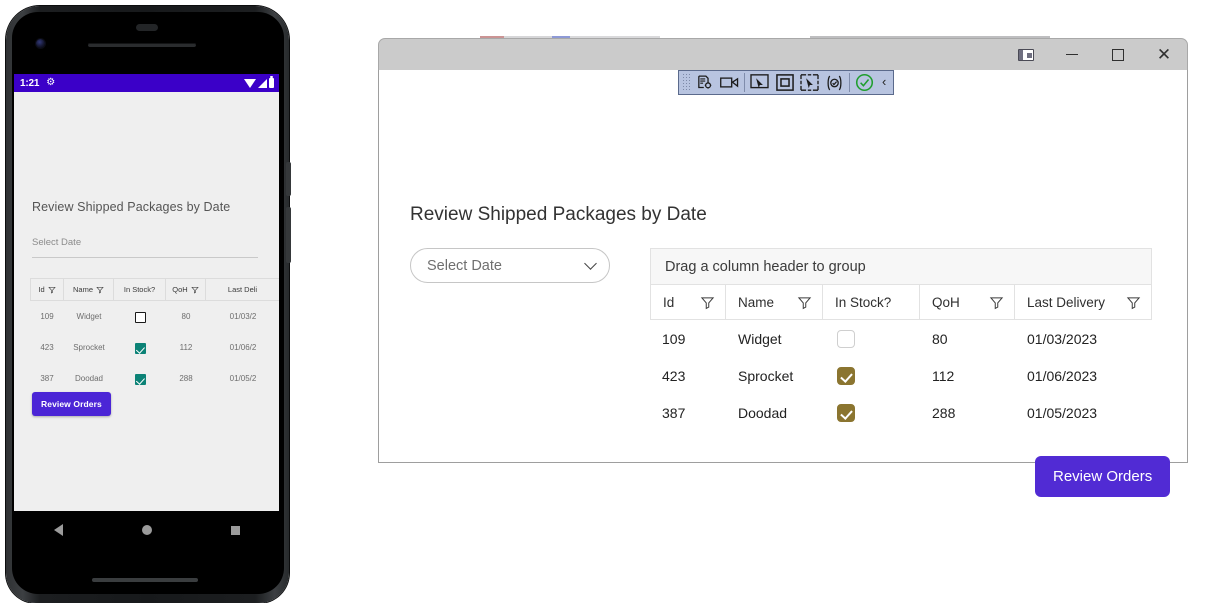 This screenshot has width=1220, height=603. What do you see at coordinates (674, 412) in the screenshot?
I see `cell-id: 387` at bounding box center [674, 412].